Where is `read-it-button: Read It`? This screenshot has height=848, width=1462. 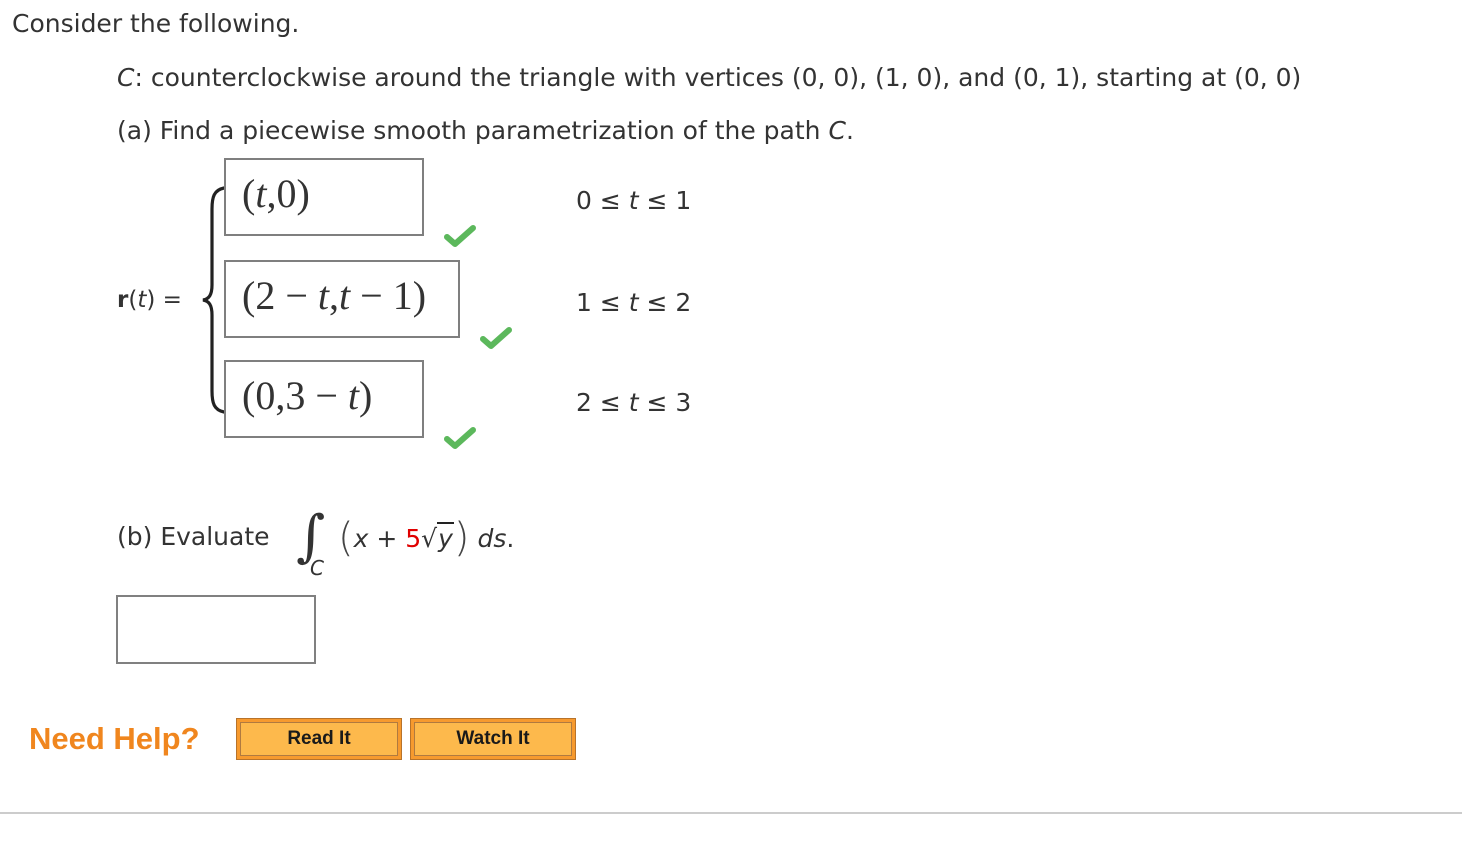 read-it-button: Read It is located at coordinates (319, 739).